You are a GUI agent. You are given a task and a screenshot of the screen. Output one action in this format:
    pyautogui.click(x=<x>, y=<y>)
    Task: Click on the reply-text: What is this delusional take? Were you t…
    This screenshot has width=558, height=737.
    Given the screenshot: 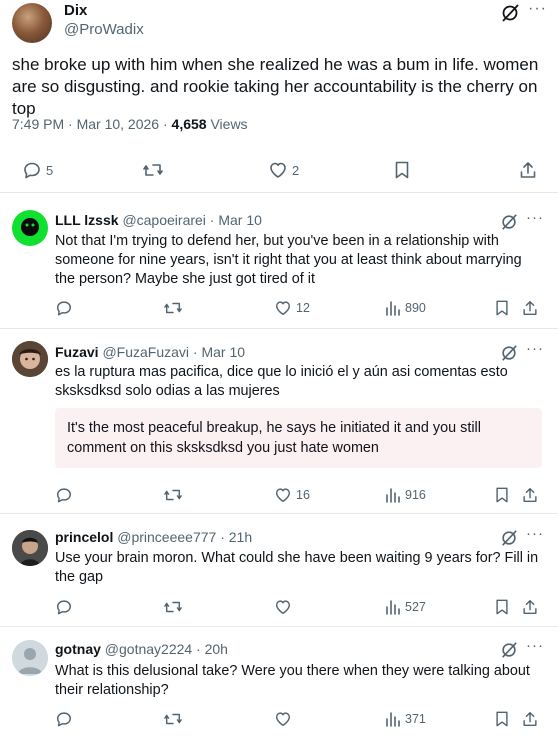 What is the action you would take?
    pyautogui.click(x=292, y=680)
    